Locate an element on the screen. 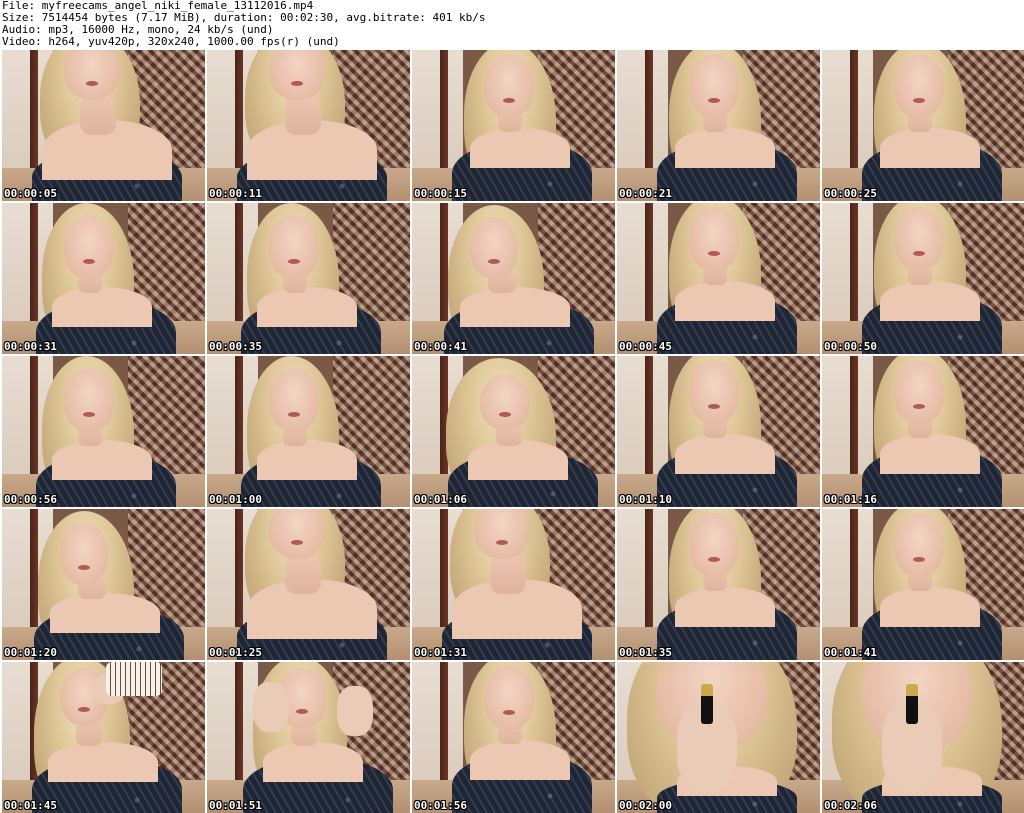 The height and width of the screenshot is (813, 1024). thumbnail-timestamp: 00:01:51 is located at coordinates (235, 805).